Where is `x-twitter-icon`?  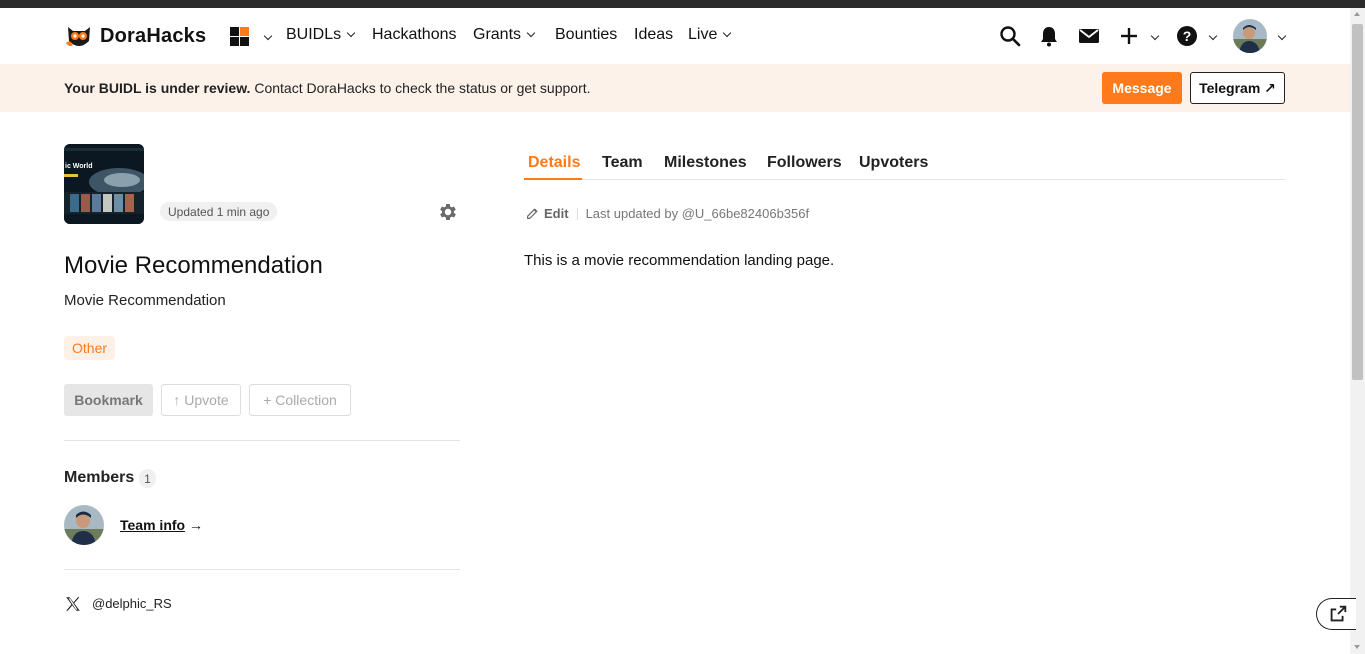
x-twitter-icon is located at coordinates (73, 604).